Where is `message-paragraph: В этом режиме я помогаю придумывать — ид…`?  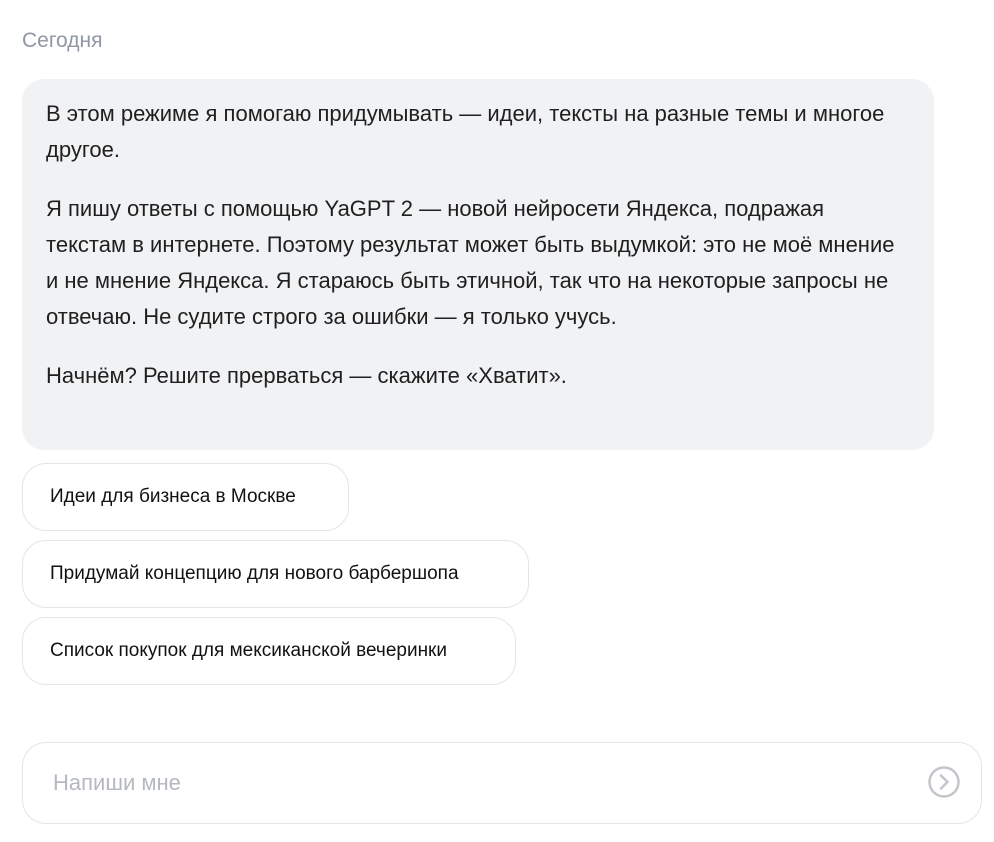
message-paragraph: В этом режиме я помогаю придумывать — ид… is located at coordinates (465, 131).